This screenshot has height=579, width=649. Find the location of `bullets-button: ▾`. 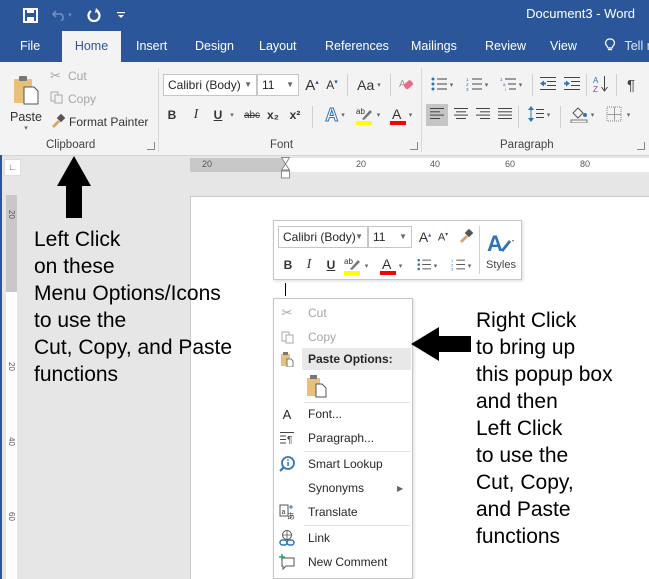

bullets-button: ▾ is located at coordinates (442, 85).